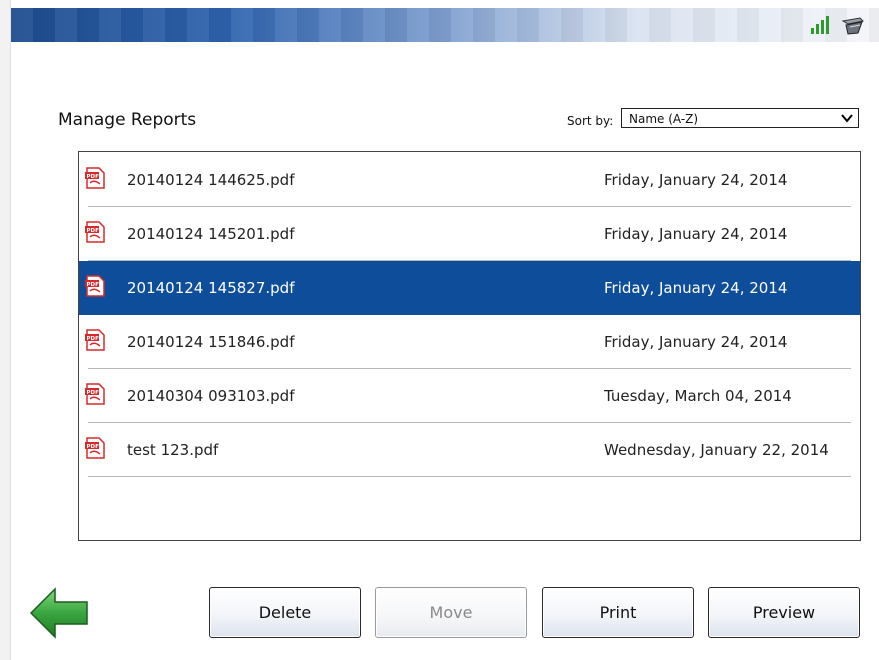 The width and height of the screenshot is (879, 660). I want to click on tray-pen-icon, so click(853, 25).